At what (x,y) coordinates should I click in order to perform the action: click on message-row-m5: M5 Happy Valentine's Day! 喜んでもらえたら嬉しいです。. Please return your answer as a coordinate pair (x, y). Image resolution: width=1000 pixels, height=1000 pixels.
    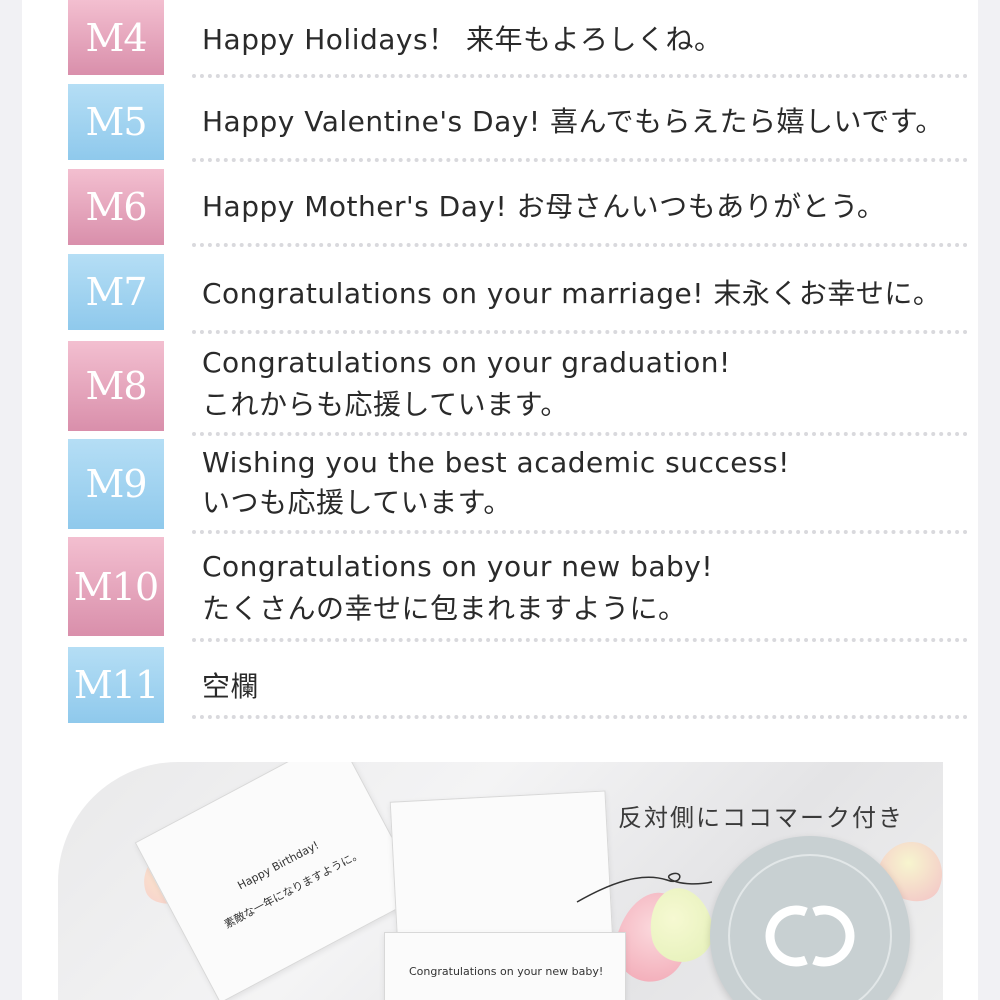
    Looking at the image, I should click on (518, 124).